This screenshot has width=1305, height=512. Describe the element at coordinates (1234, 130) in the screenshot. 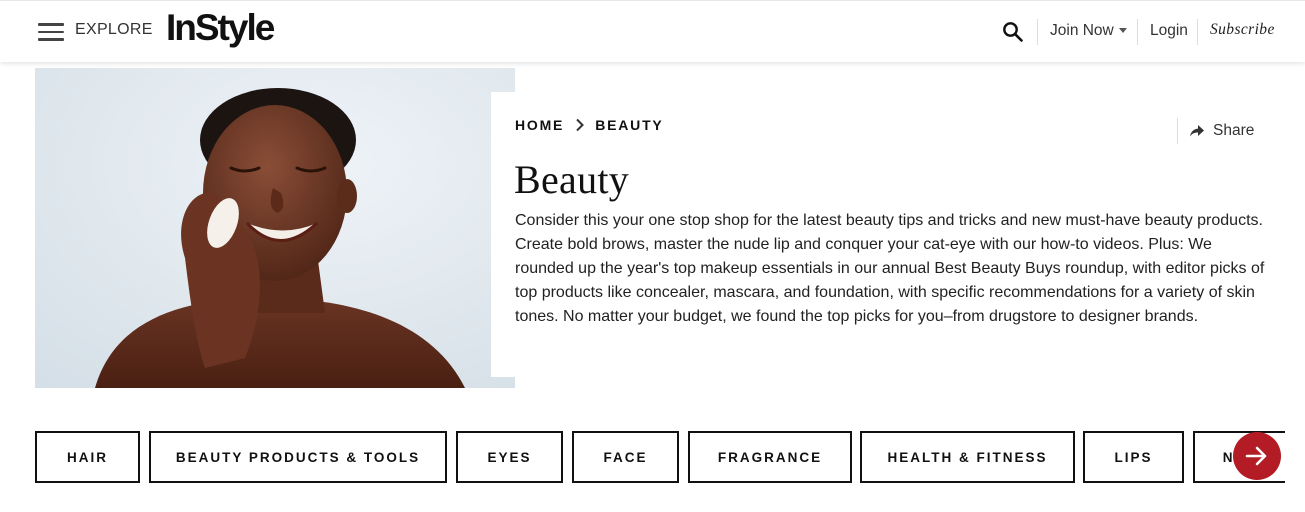

I see `share-label: Share` at that location.